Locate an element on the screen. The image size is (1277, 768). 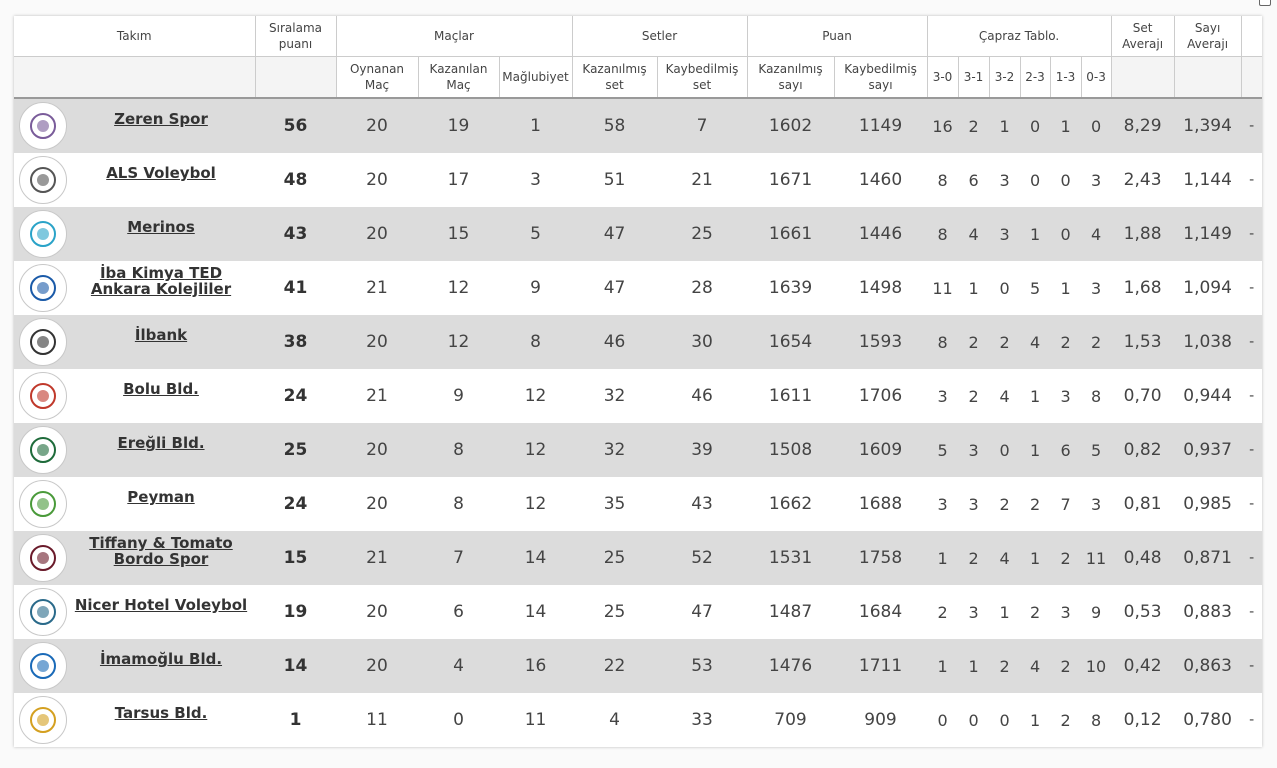
team-name-link: İba Kimya TED Ankara Kolejliler is located at coordinates (161, 281).